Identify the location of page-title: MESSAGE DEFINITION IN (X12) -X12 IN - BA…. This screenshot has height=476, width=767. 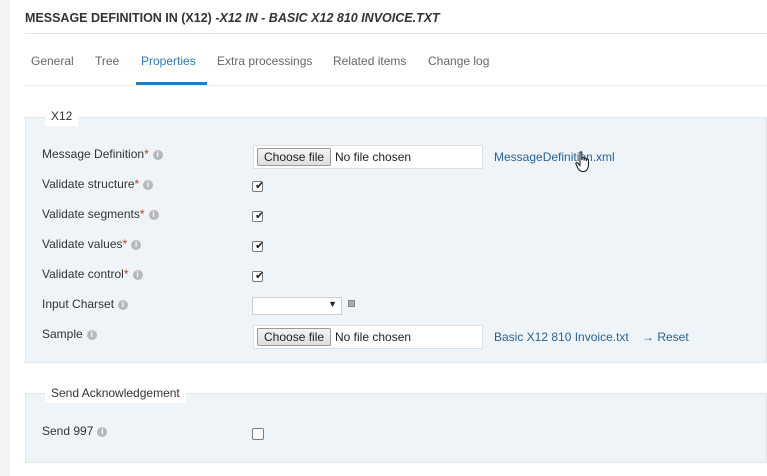
(232, 18).